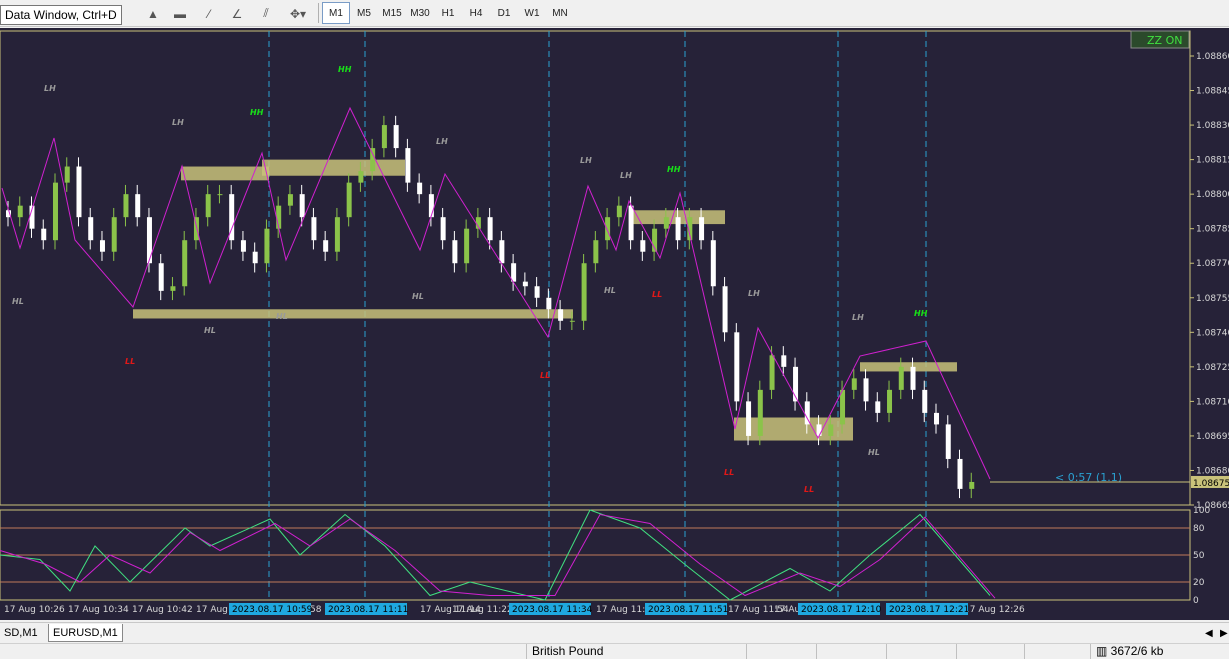 Image resolution: width=1229 pixels, height=659 pixels. Describe the element at coordinates (1209, 633) in the screenshot. I see `tab-scroll-left-icon: ◀` at that location.